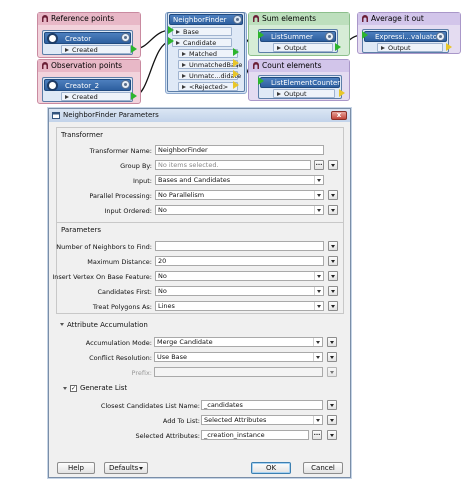 Image resolution: width=474 pixels, height=485 pixels. Describe the element at coordinates (332, 357) in the screenshot. I see `conflict-resolution-menu-button` at that location.